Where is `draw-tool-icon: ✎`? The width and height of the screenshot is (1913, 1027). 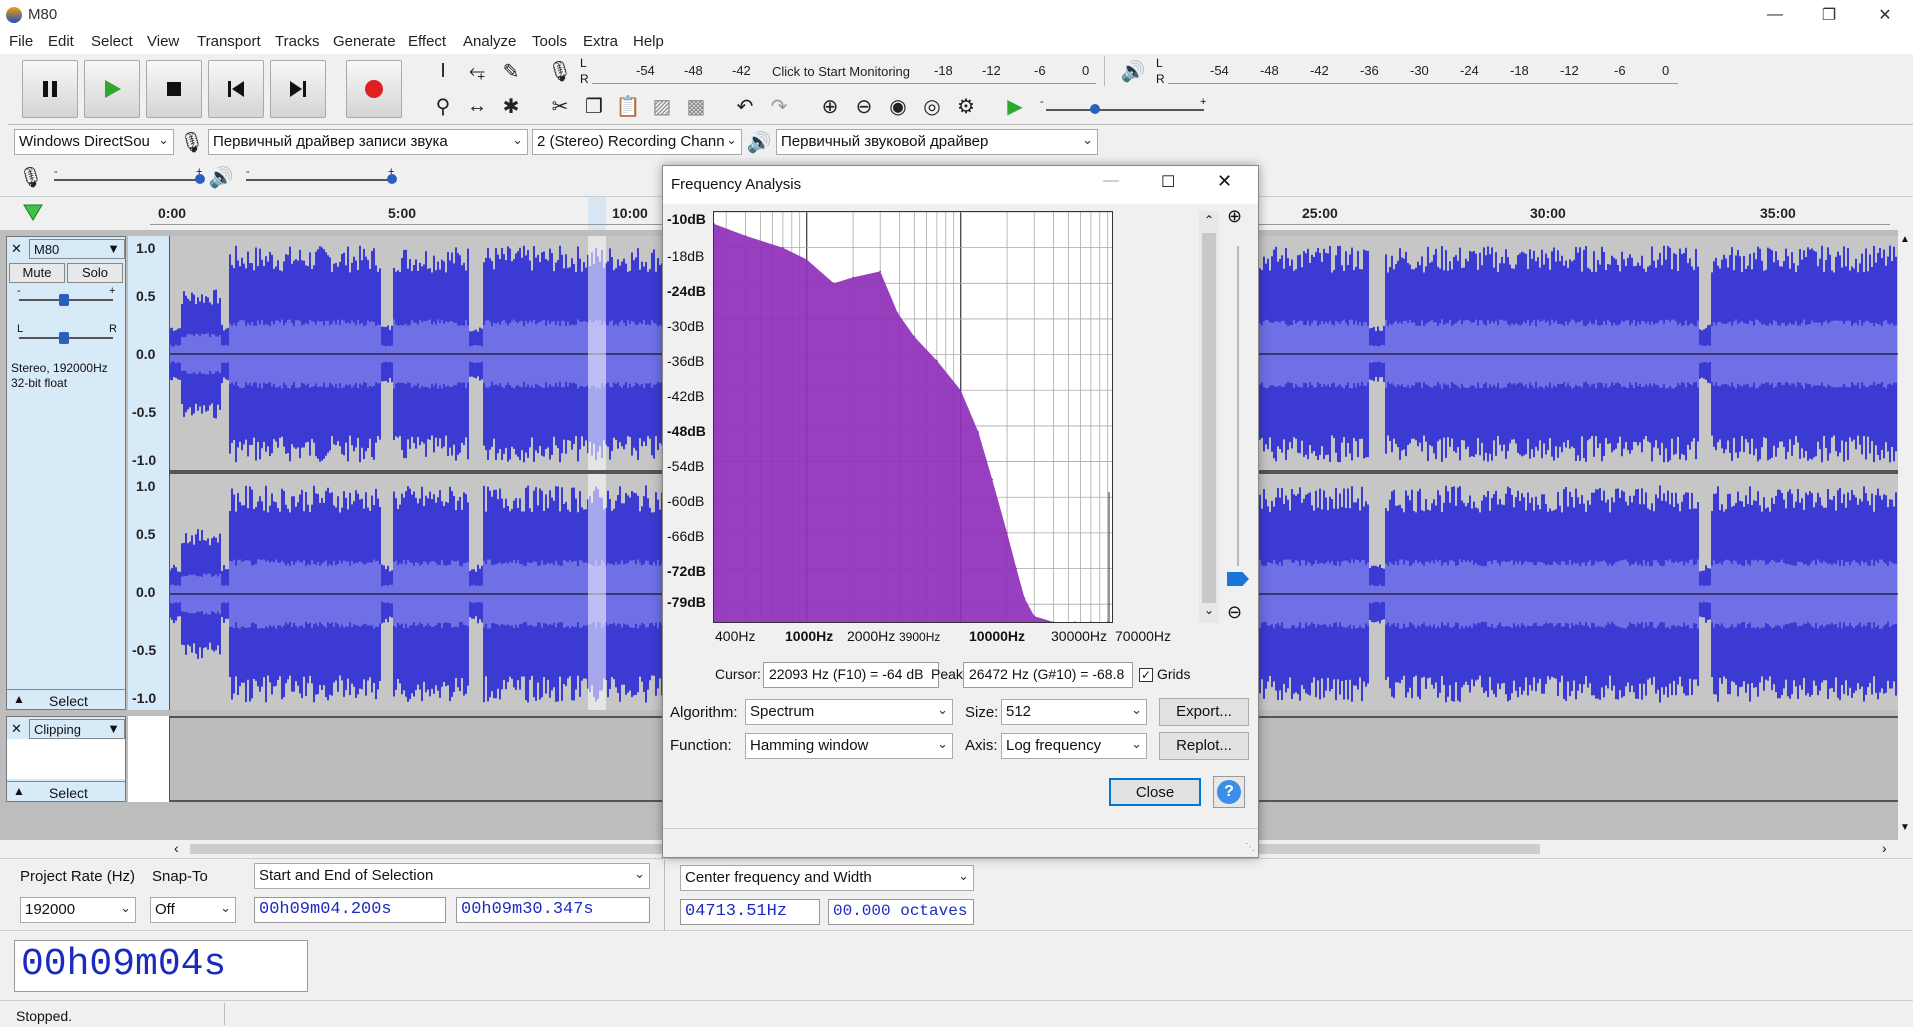 draw-tool-icon: ✎ is located at coordinates (511, 71).